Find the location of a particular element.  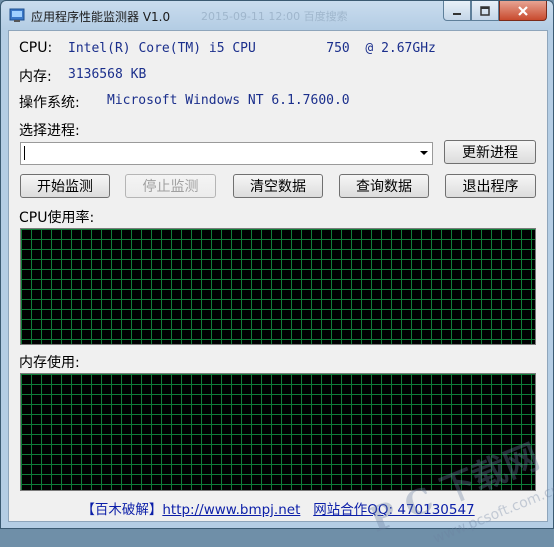

maximize-button is located at coordinates (485, 11).